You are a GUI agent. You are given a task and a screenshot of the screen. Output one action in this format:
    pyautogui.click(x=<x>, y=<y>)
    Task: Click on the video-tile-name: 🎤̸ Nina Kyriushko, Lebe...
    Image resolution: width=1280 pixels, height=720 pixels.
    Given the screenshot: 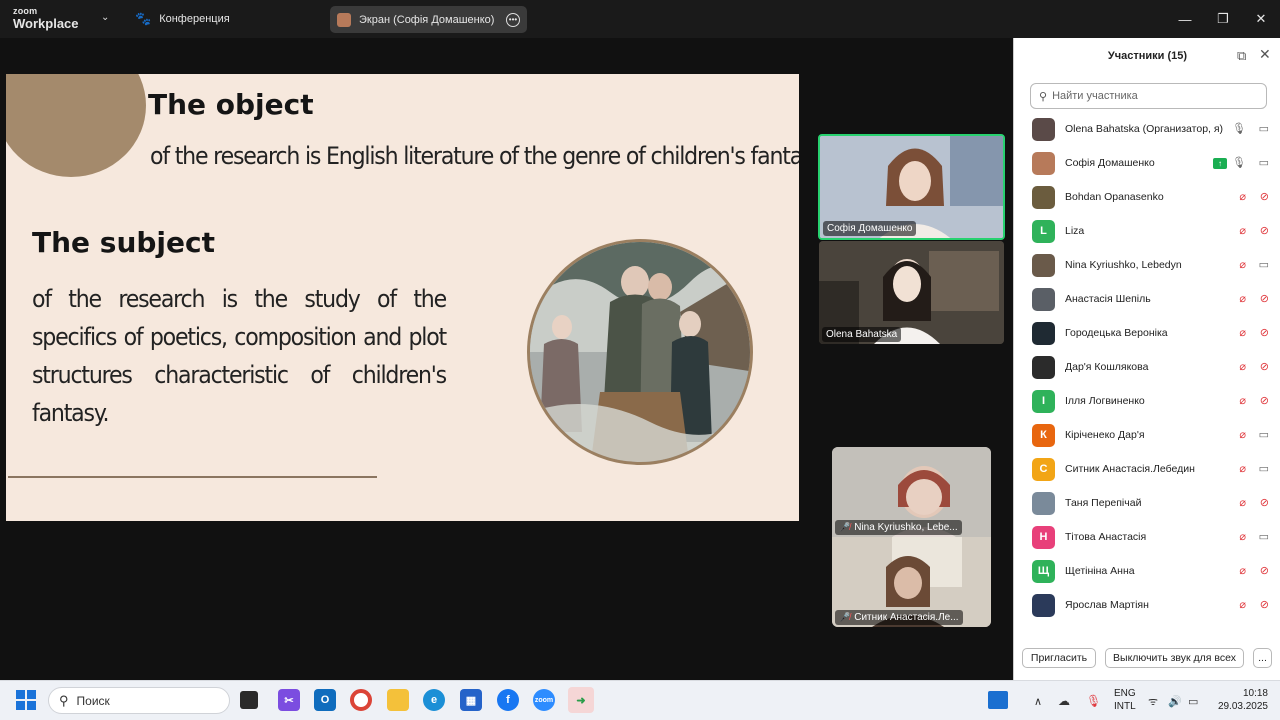 What is the action you would take?
    pyautogui.click(x=898, y=527)
    